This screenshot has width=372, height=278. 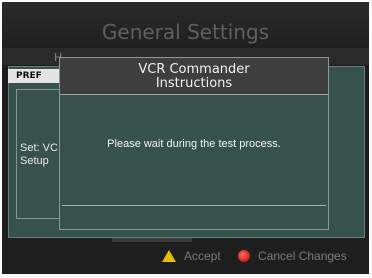 What do you see at coordinates (169, 256) in the screenshot?
I see `yellow-triangle-icon` at bounding box center [169, 256].